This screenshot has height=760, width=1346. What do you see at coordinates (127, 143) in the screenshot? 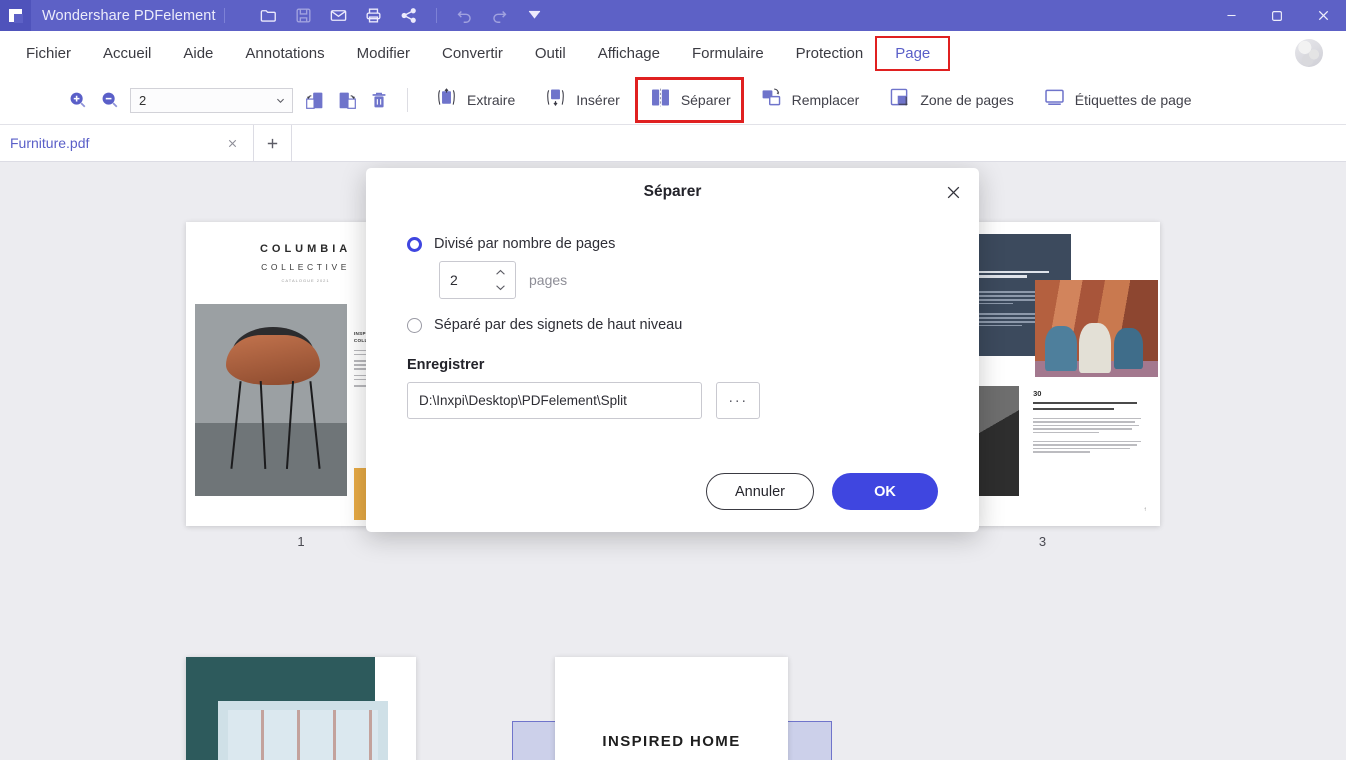
I see `document-tab: Furniture.pdf` at bounding box center [127, 143].